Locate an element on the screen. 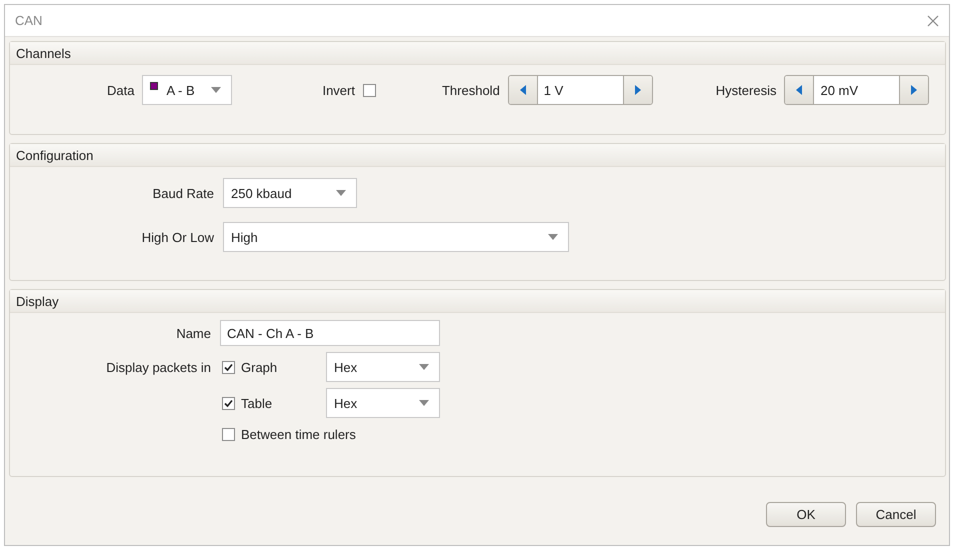  display-packets-label: Display packets in is located at coordinates (158, 367).